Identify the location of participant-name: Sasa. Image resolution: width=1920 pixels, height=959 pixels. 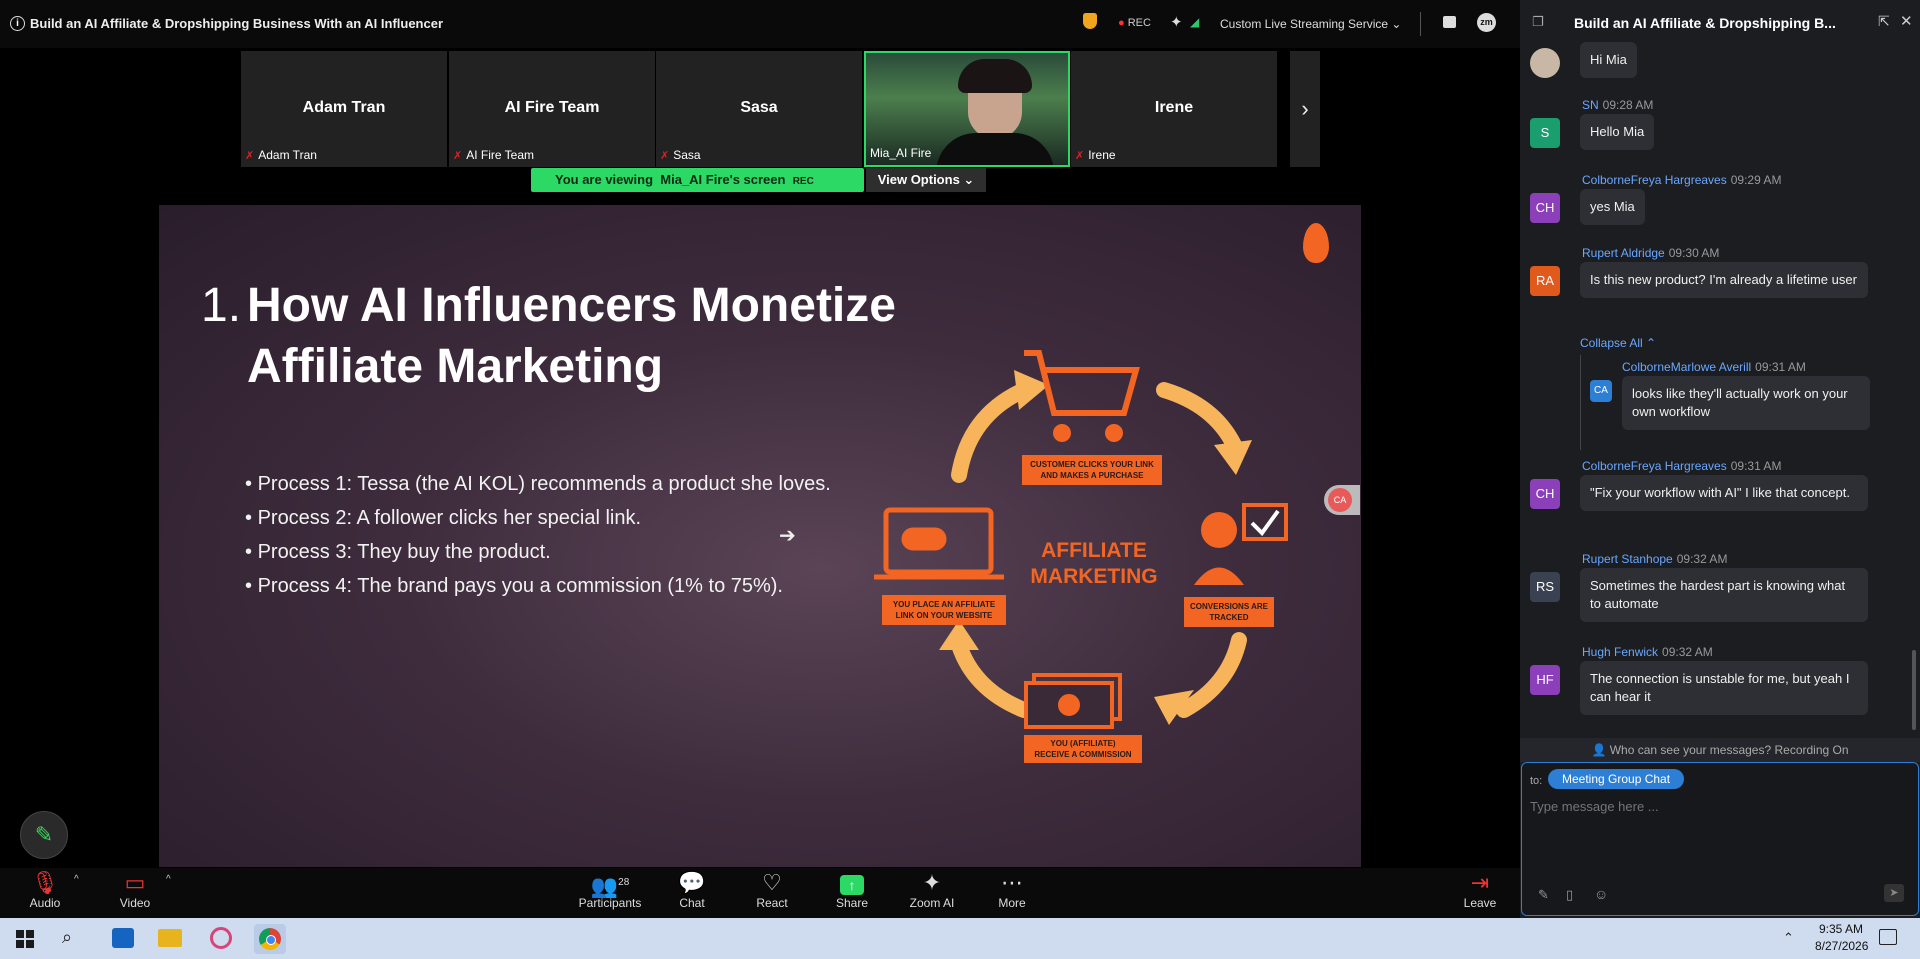
(759, 107).